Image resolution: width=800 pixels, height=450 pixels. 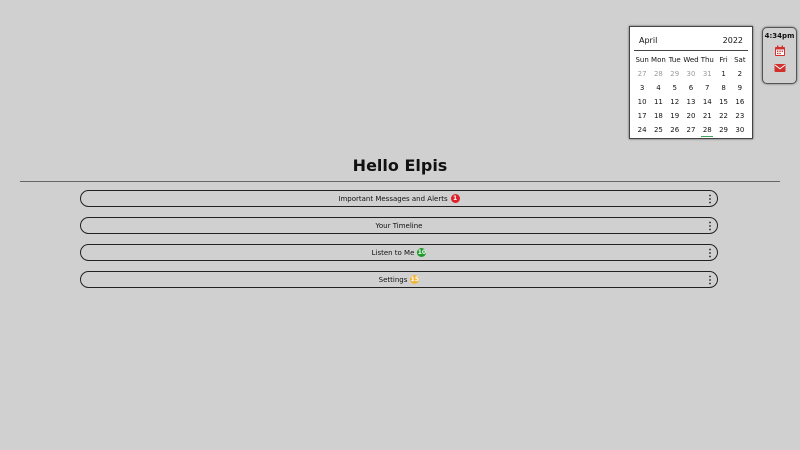 What do you see at coordinates (400, 165) in the screenshot?
I see `page-title: Hello Elpis` at bounding box center [400, 165].